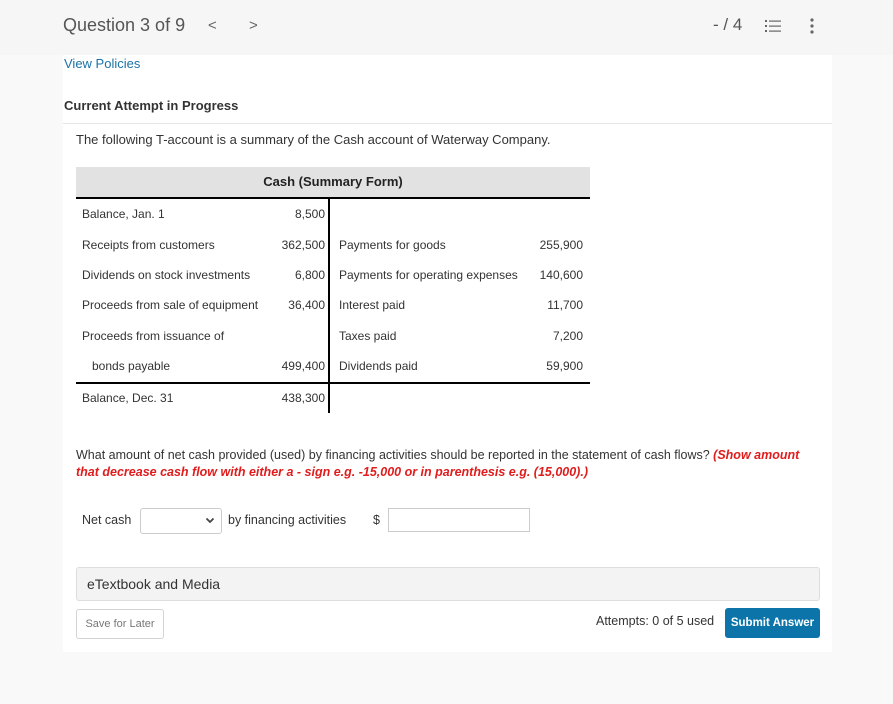  Describe the element at coordinates (107, 520) in the screenshot. I see `net-cash-label: Net cash` at that location.